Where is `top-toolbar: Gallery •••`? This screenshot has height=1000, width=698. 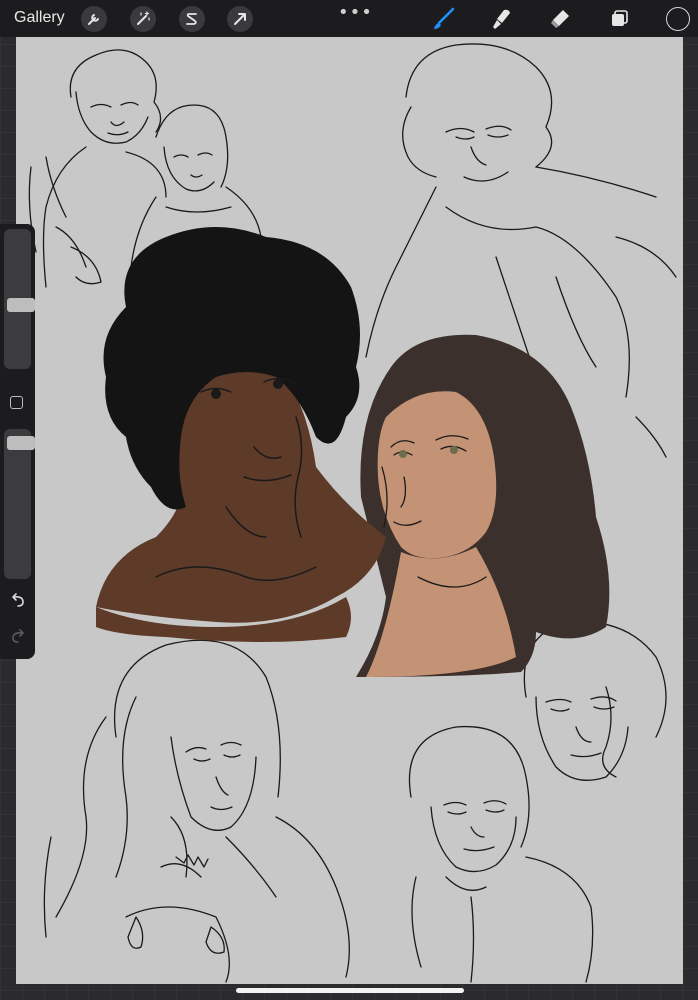 top-toolbar: Gallery ••• is located at coordinates (349, 18).